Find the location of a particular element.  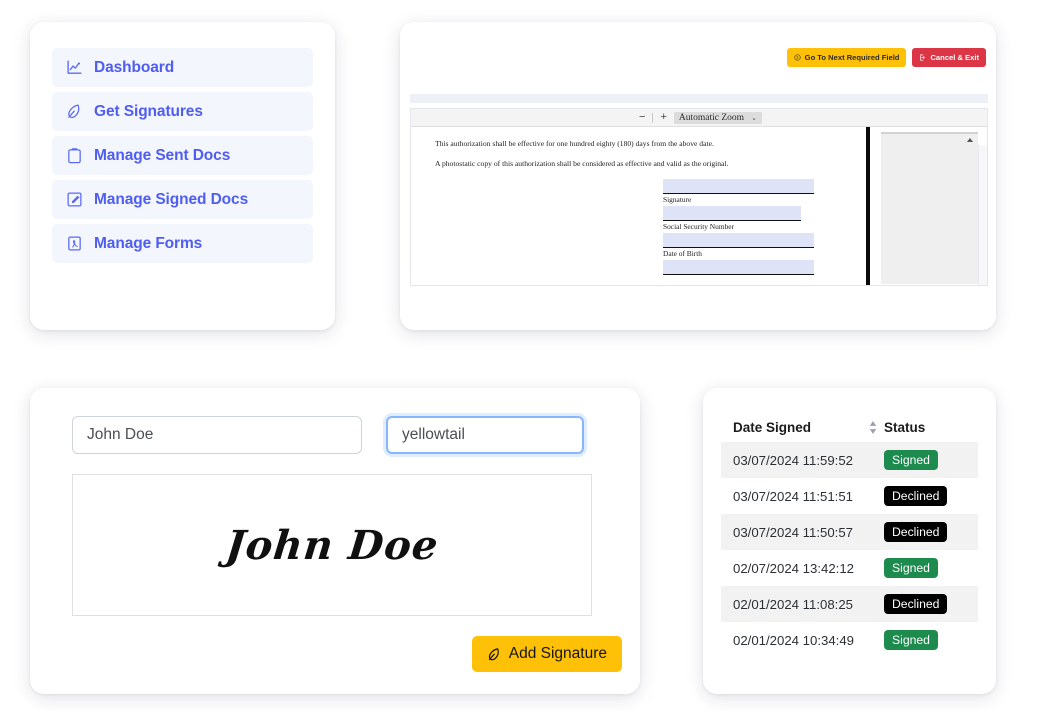

table-header-row: Date Signed Status is located at coordinates (849, 427).